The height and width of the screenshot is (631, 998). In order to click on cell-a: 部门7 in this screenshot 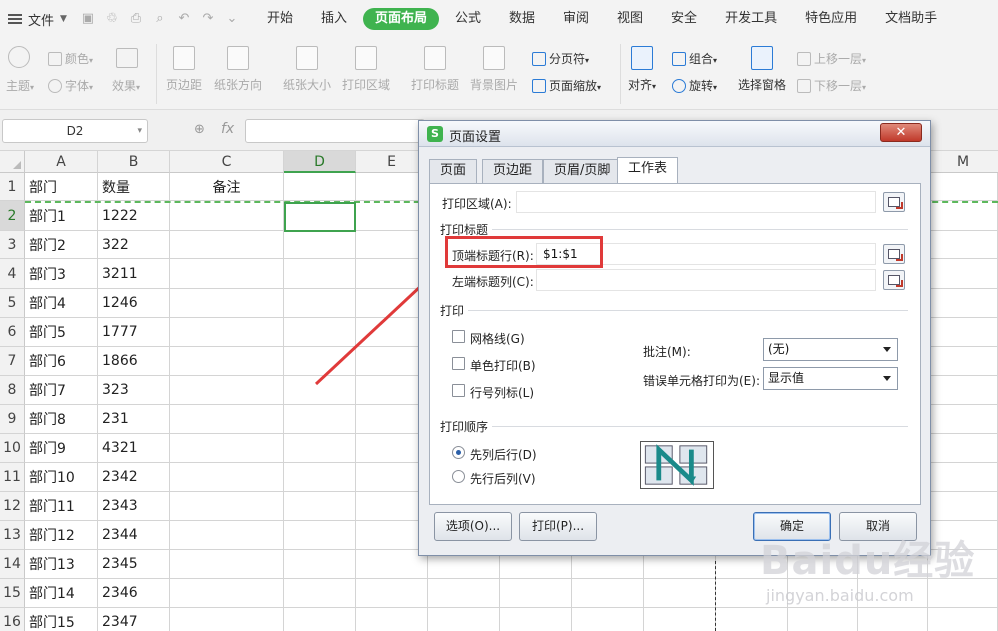, I will do `click(61, 390)`.